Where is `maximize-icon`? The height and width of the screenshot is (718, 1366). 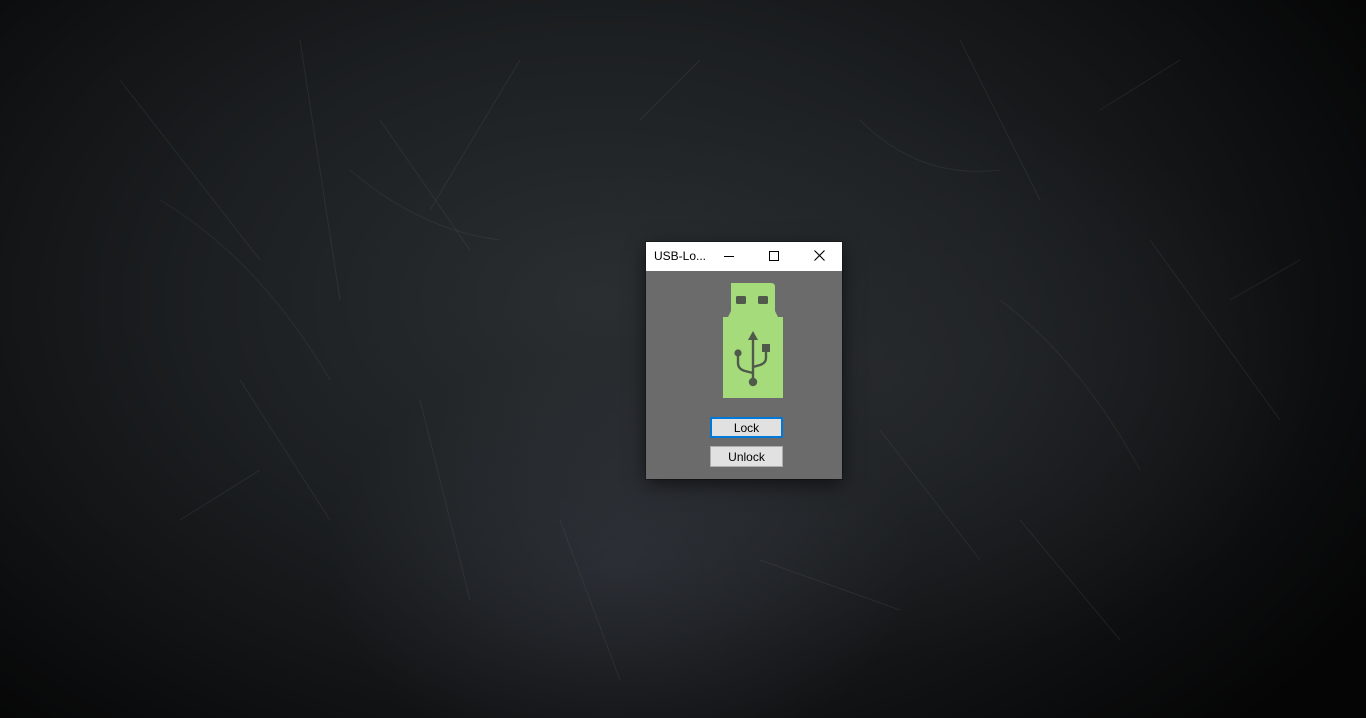
maximize-icon is located at coordinates (773, 257).